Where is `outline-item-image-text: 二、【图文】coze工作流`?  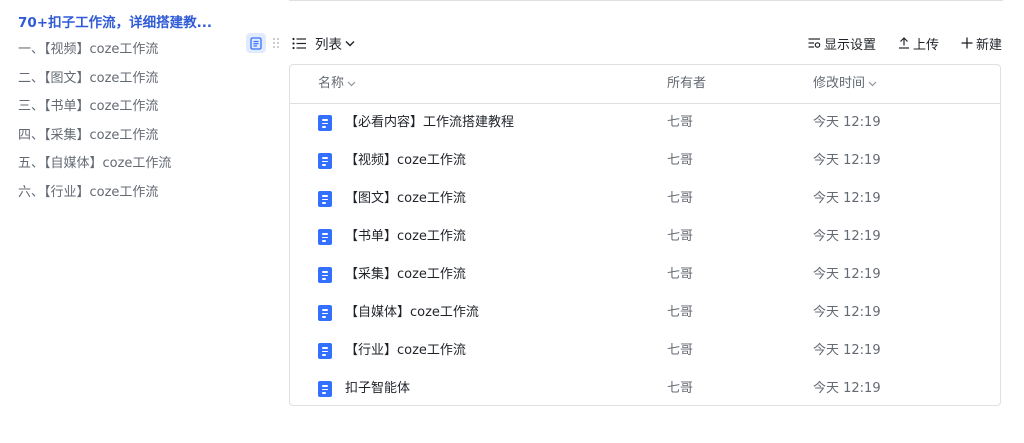
outline-item-image-text: 二、【图文】coze工作流 is located at coordinates (125, 79).